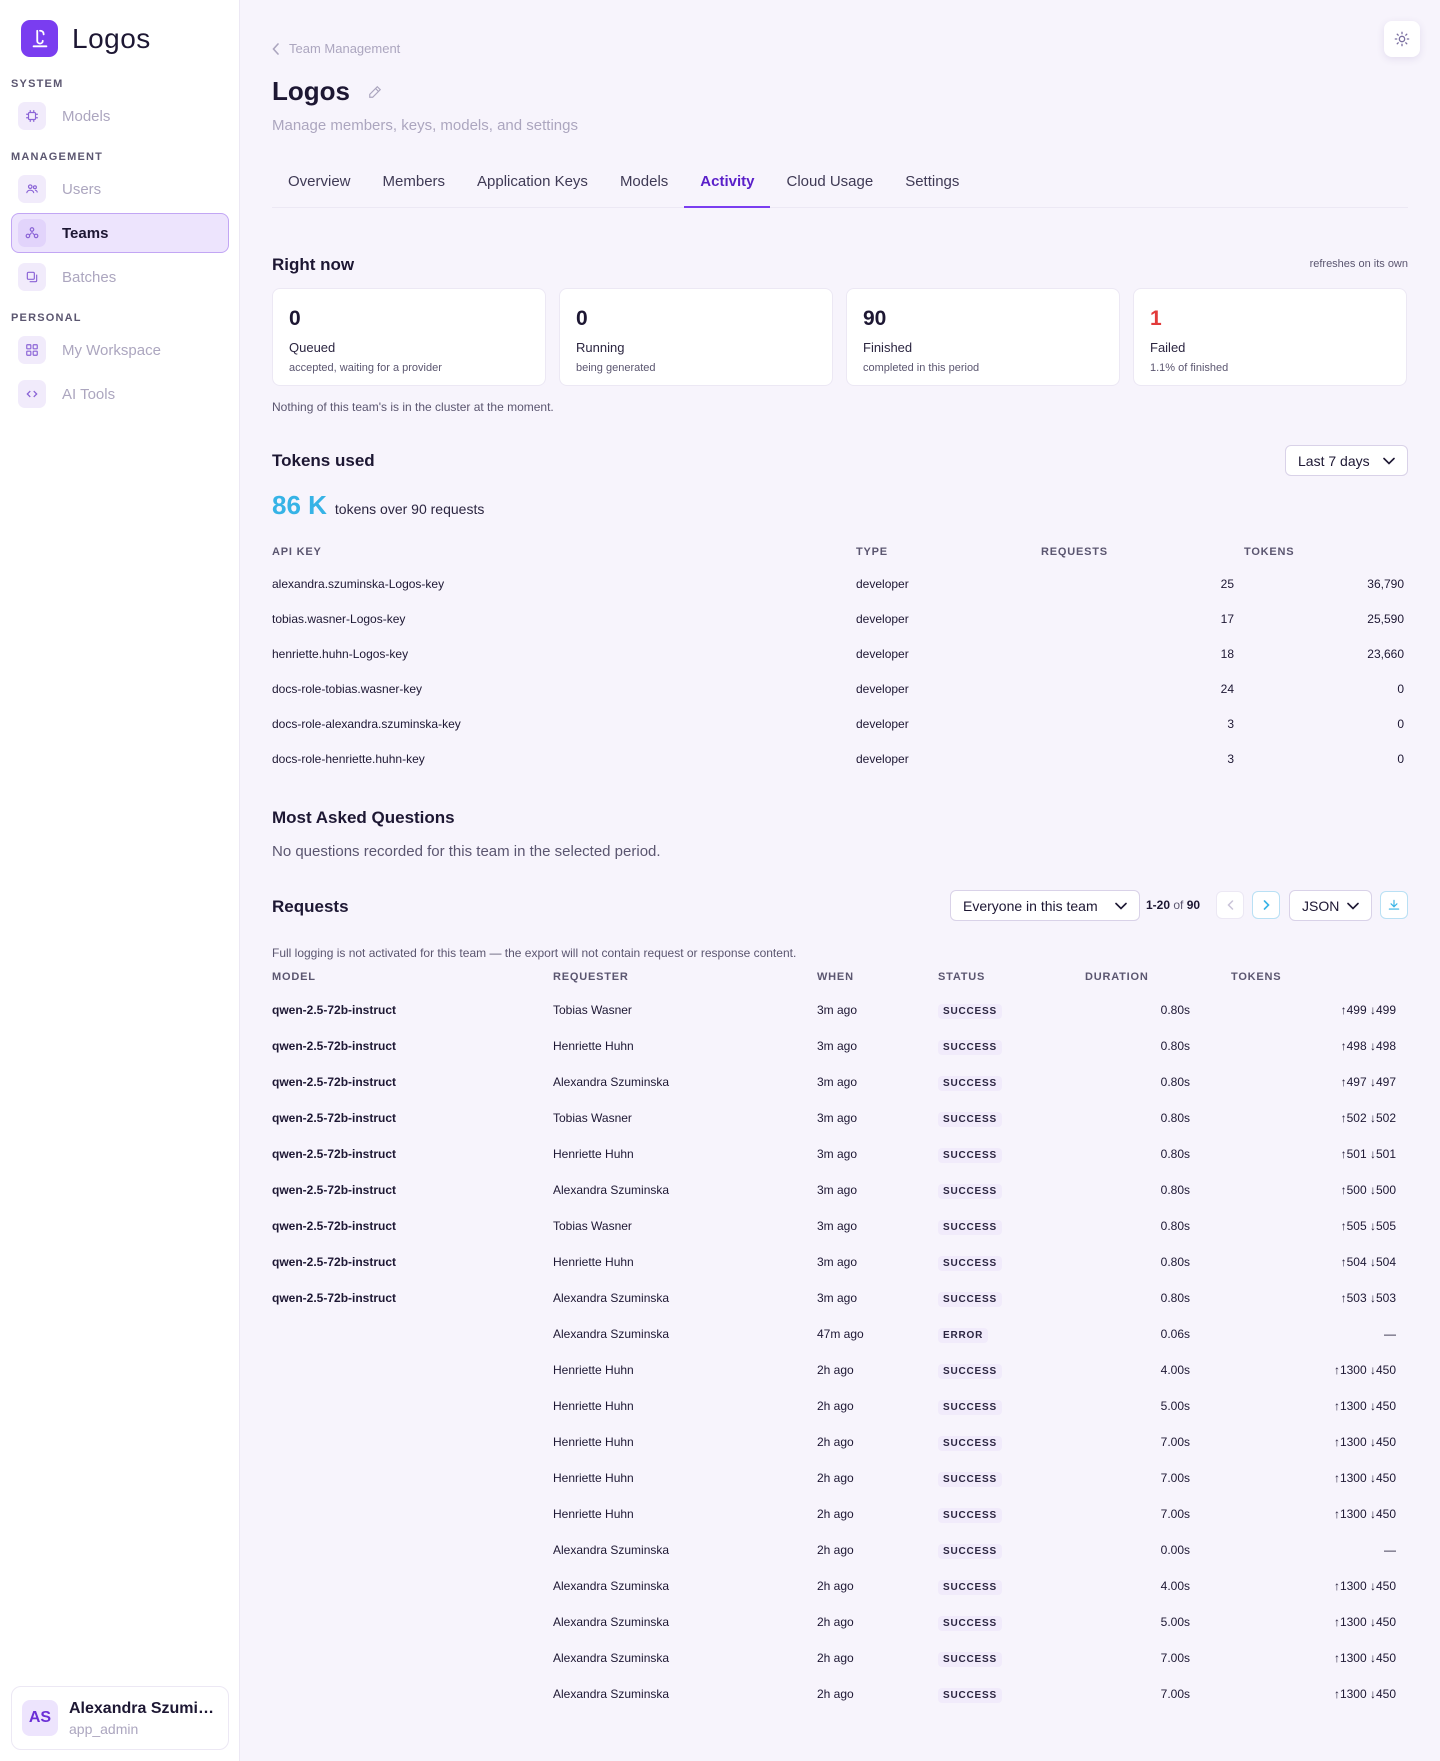 The width and height of the screenshot is (1440, 1761). What do you see at coordinates (872, 552) in the screenshot?
I see `column-header-type: TYPE` at bounding box center [872, 552].